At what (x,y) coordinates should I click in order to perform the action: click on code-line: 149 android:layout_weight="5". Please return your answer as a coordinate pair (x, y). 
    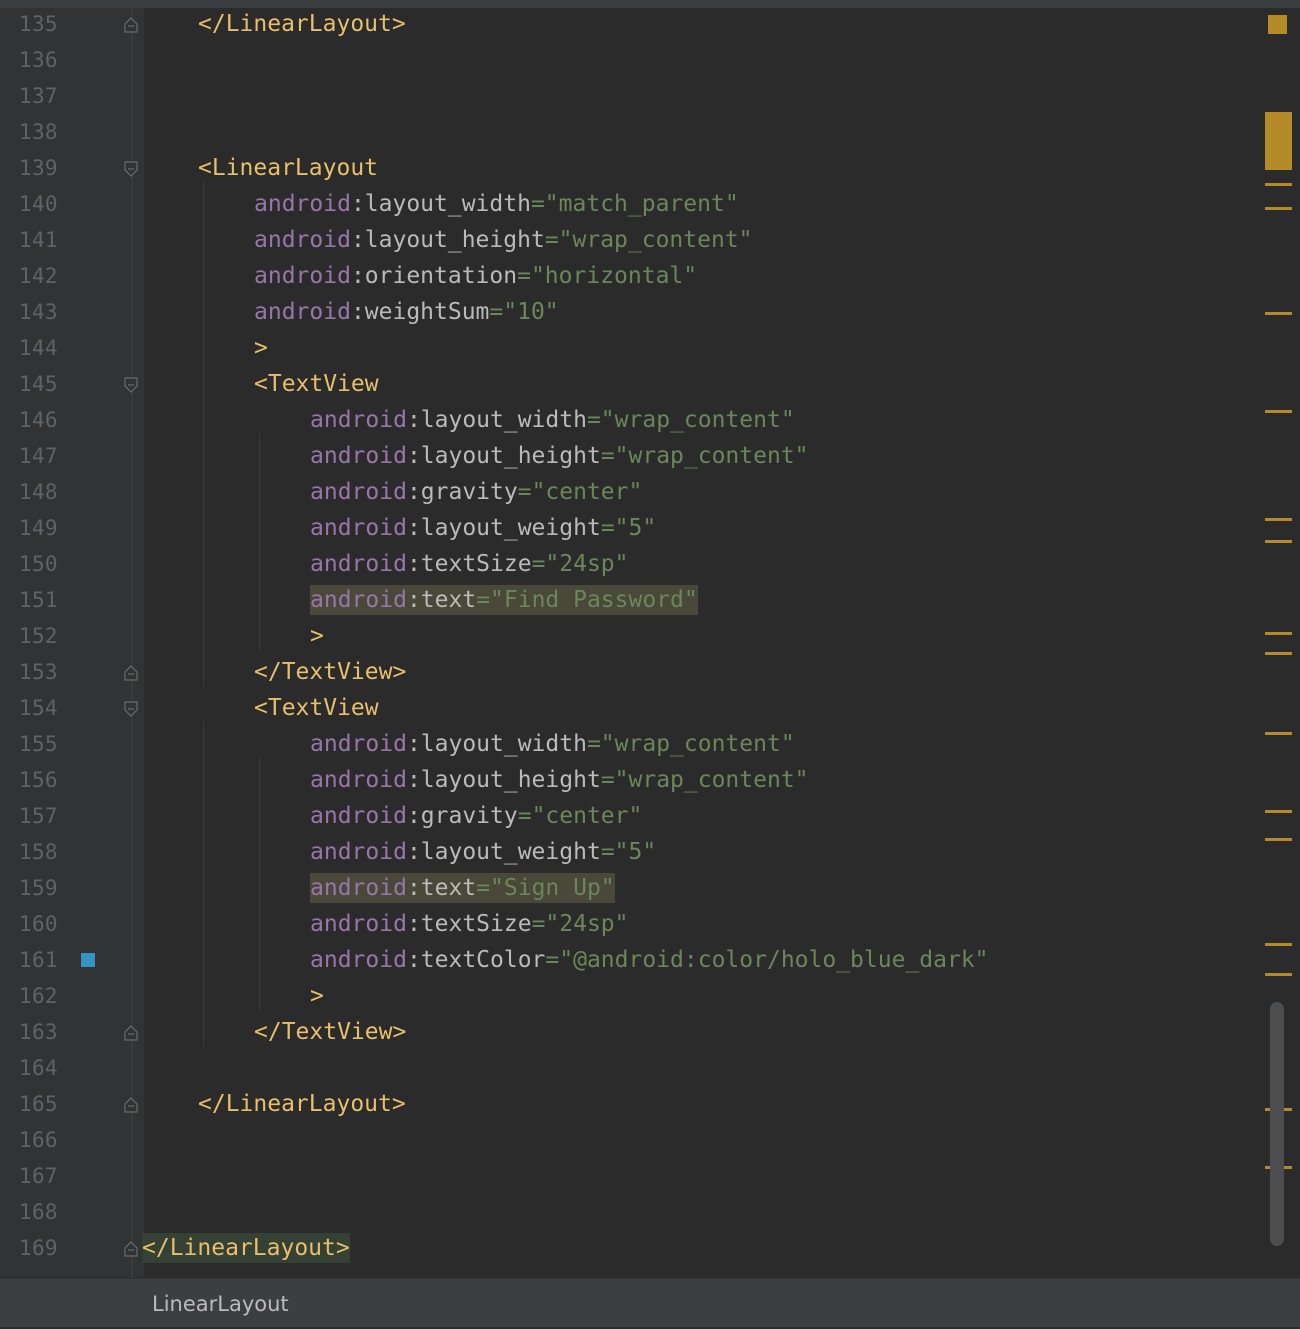
    Looking at the image, I should click on (631, 528).